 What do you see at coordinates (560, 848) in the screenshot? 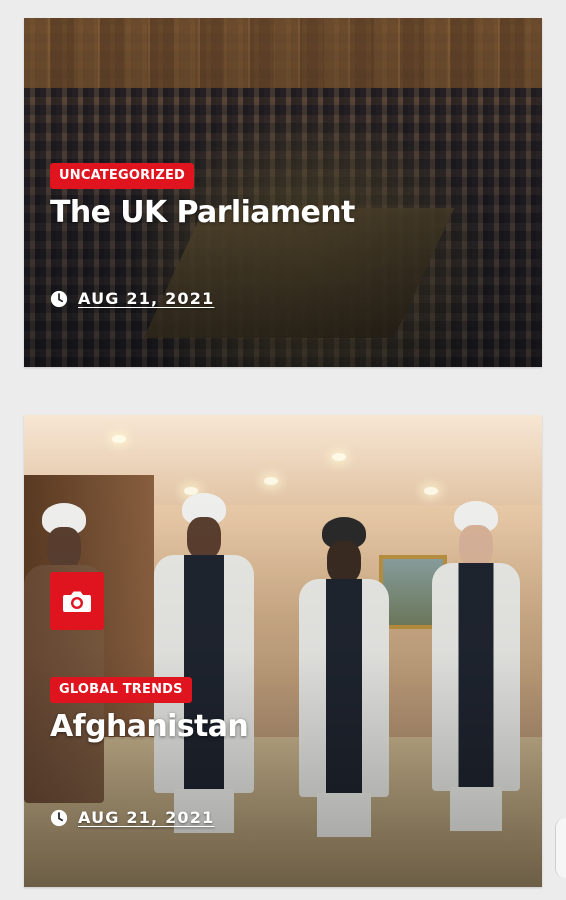
I see `scroll-to-top-button` at bounding box center [560, 848].